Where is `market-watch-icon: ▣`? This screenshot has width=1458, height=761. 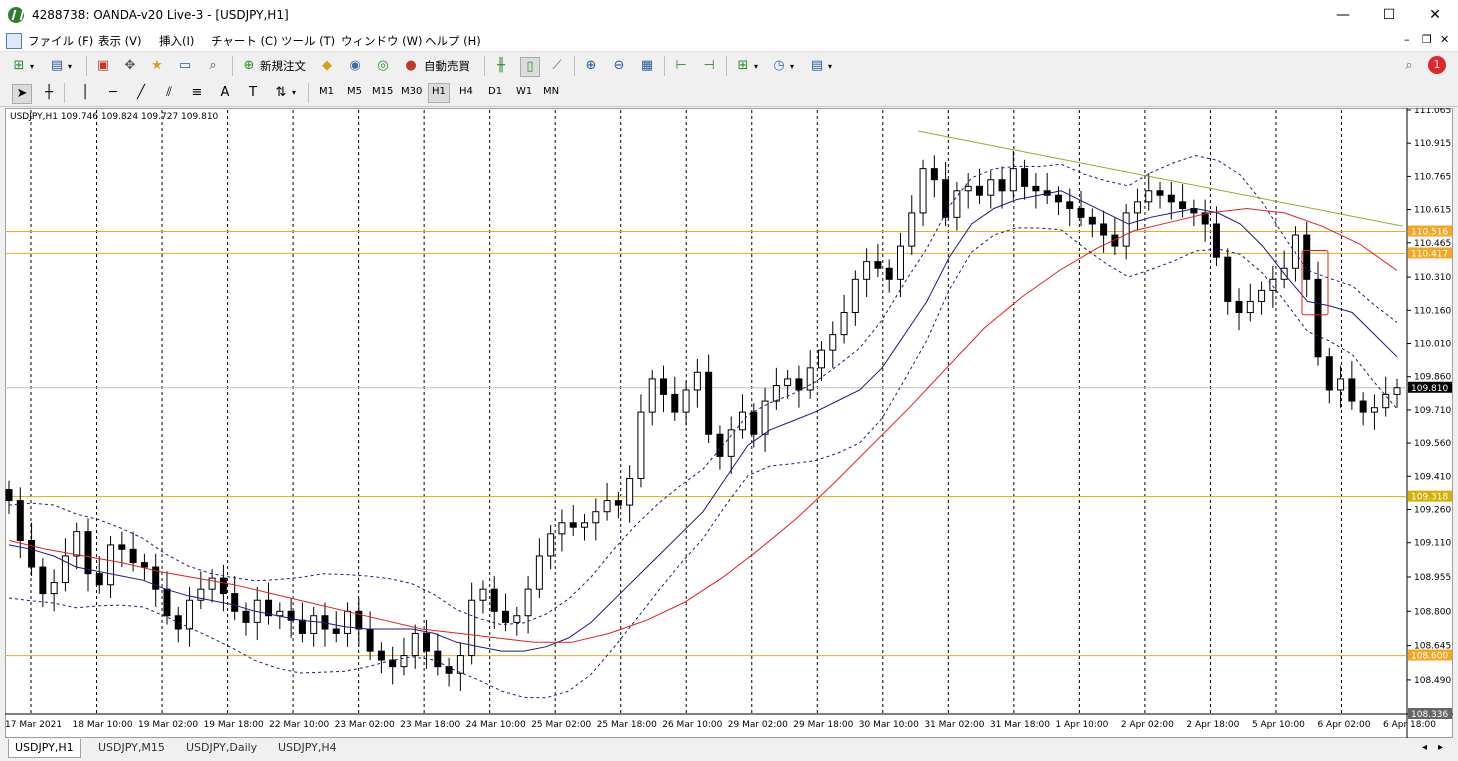 market-watch-icon: ▣ is located at coordinates (103, 66).